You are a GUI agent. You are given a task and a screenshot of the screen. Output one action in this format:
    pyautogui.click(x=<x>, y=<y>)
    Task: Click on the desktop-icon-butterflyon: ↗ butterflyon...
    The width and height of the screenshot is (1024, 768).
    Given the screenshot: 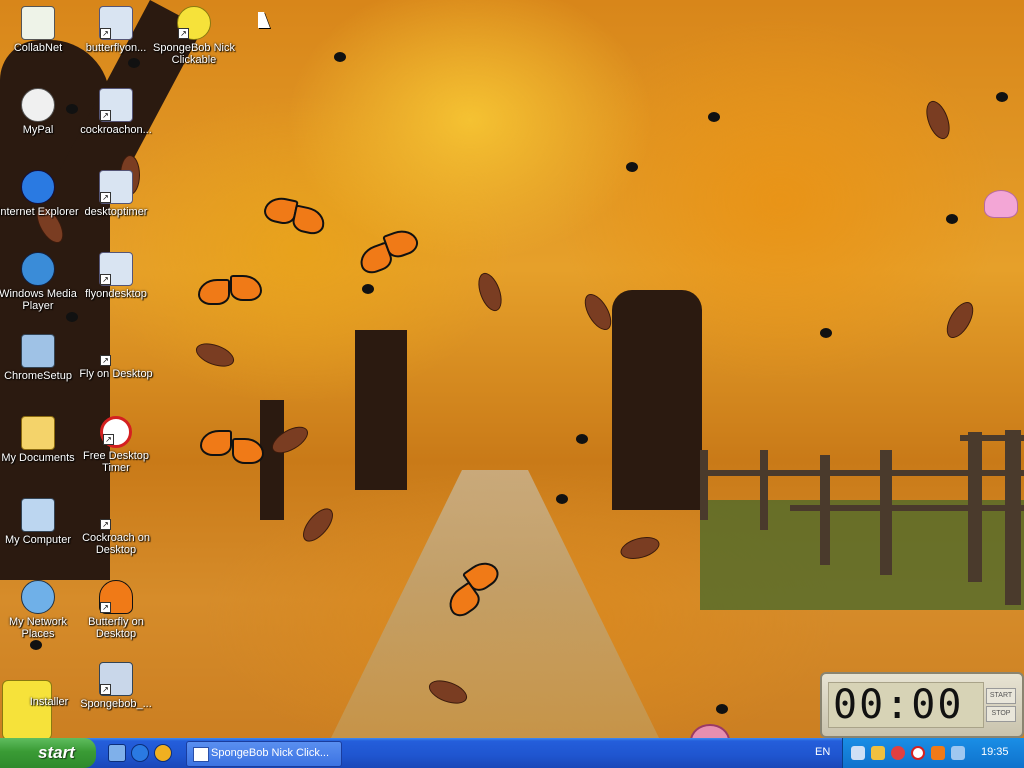 What is the action you would take?
    pyautogui.click(x=116, y=30)
    